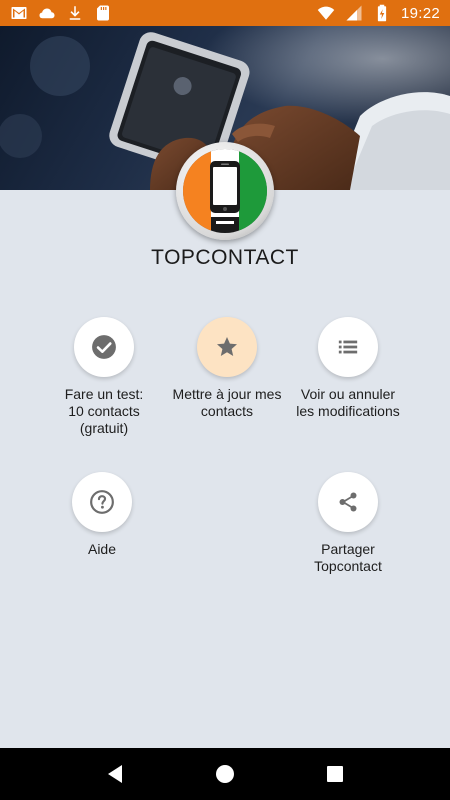  I want to click on status-right-icons: 19:22, so click(378, 13).